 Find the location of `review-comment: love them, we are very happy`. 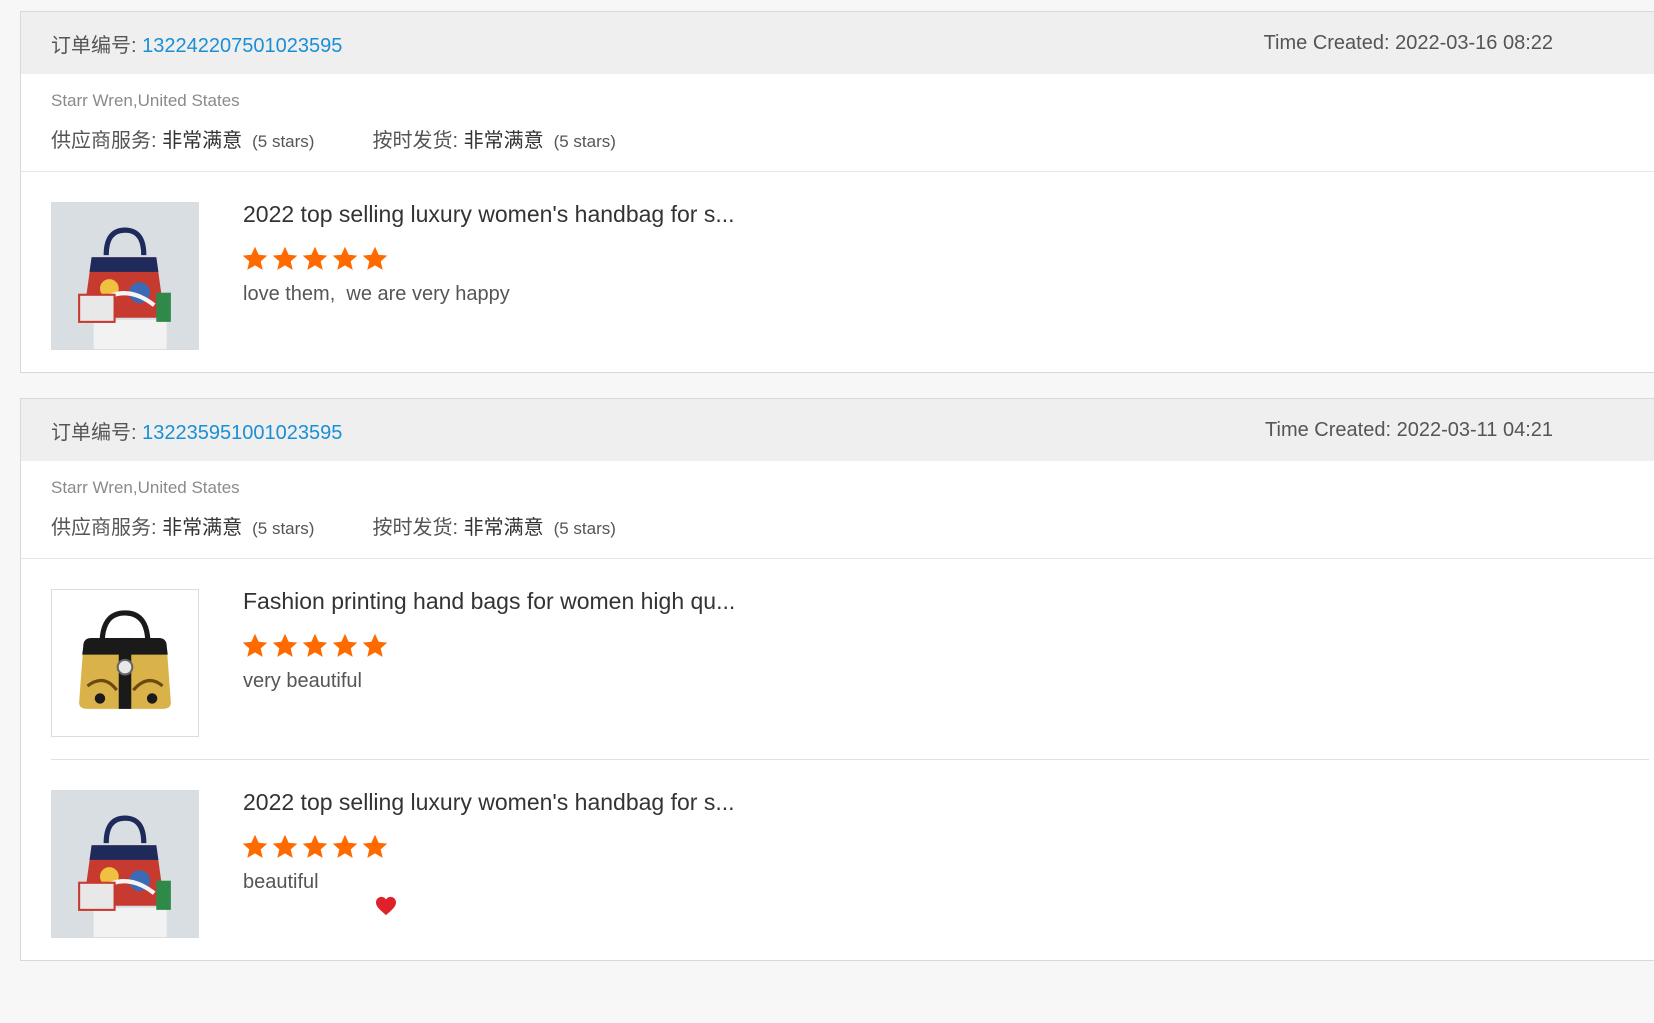

review-comment: love them, we are very happy is located at coordinates (376, 294).